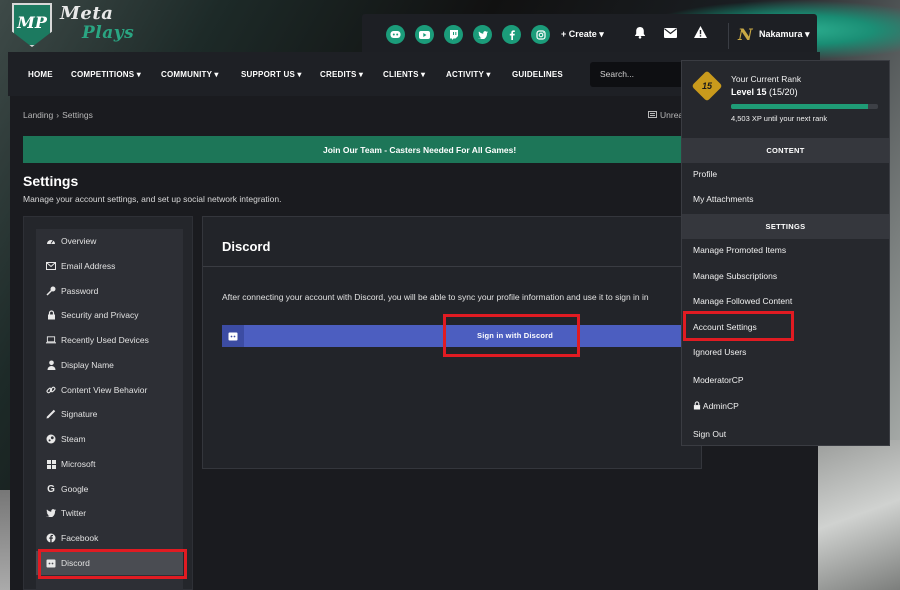 The image size is (900, 590). Describe the element at coordinates (468, 74) in the screenshot. I see `nav-activity: ACTIVITY ▾` at that location.